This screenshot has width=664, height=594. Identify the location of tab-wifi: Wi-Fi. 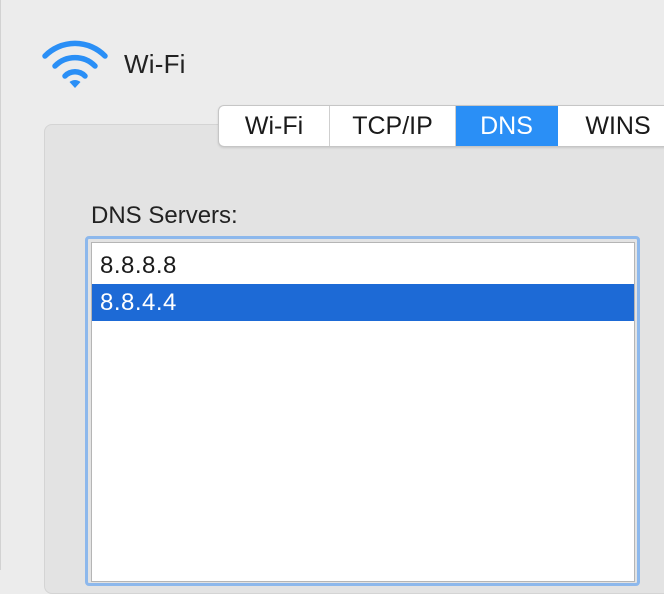
(274, 126).